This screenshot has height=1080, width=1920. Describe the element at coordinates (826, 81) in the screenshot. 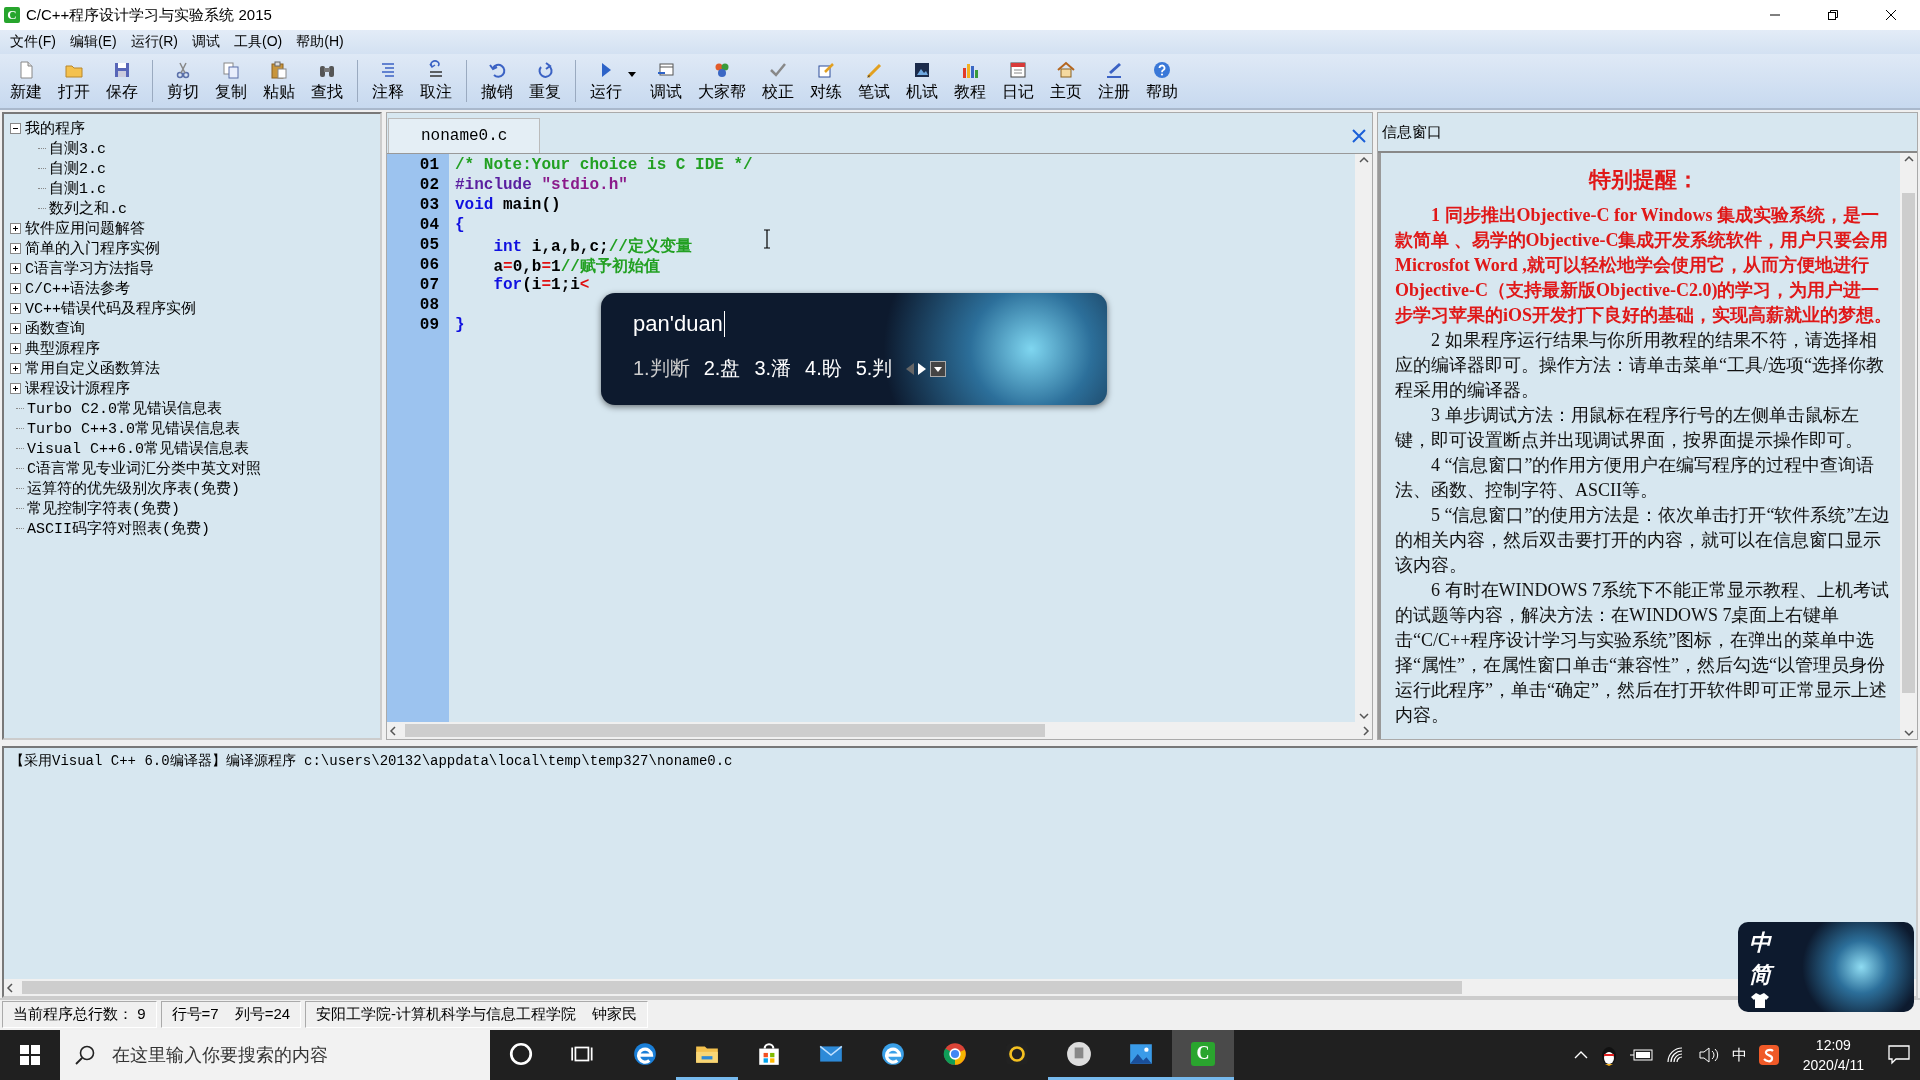

I see `toolbar-button: 对练` at that location.